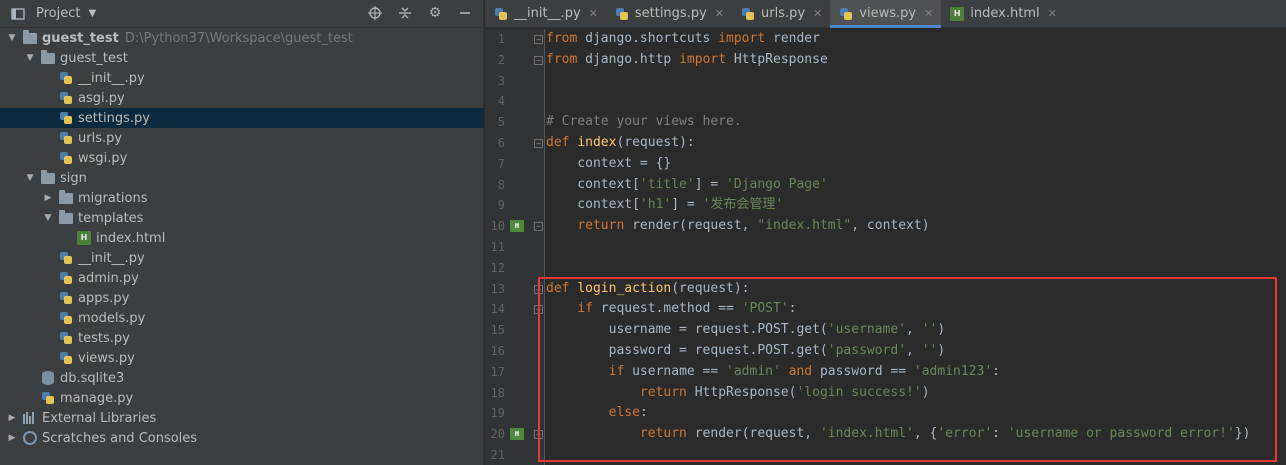 The width and height of the screenshot is (1286, 465). I want to click on tree-item-label: asgi.py, so click(101, 98).